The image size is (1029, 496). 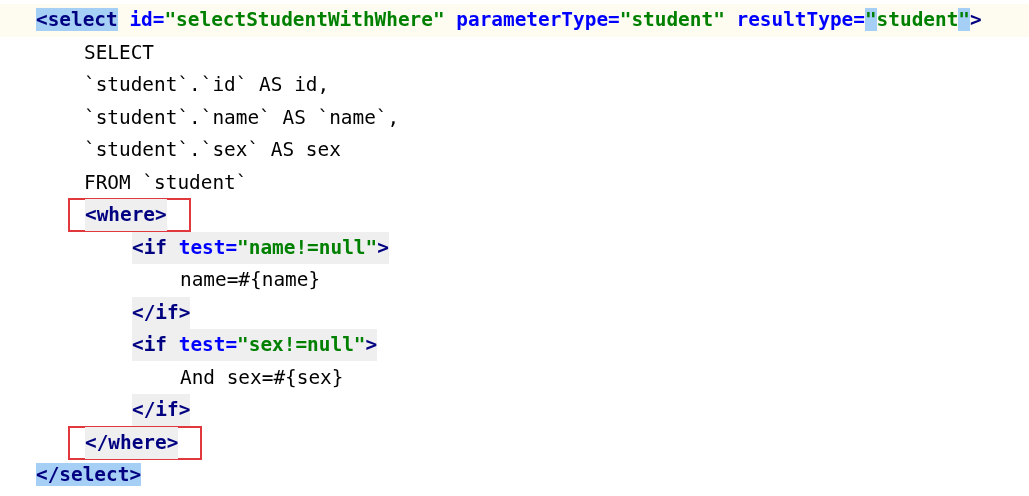 What do you see at coordinates (250, 280) in the screenshot?
I see `code-line: name=#{name}` at bounding box center [250, 280].